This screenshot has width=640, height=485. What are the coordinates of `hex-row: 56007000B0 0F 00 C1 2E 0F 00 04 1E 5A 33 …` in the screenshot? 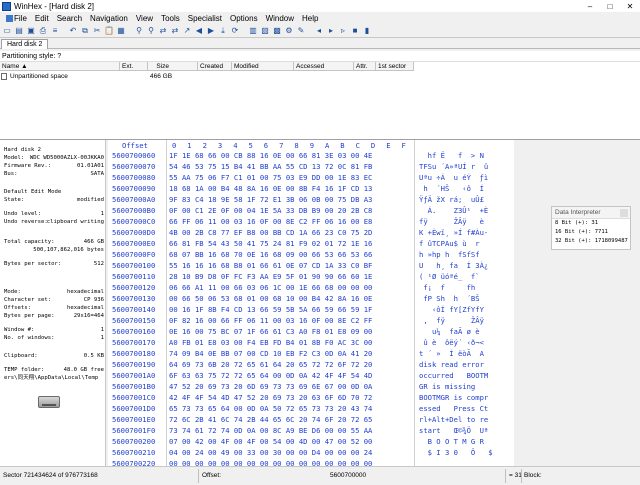 It's located at (311, 210).